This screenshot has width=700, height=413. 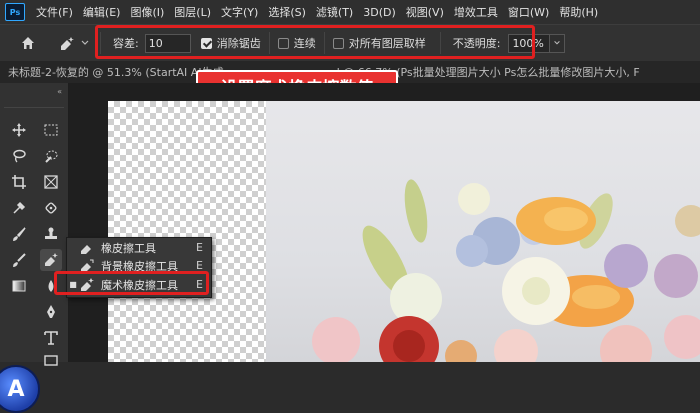 I want to click on flyout-item-shortcut: E, so click(x=199, y=247).